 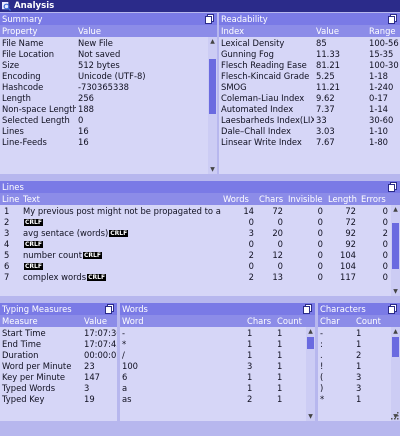 I want to click on table-row: SMOG 11.21 1-240, so click(x=309, y=86).